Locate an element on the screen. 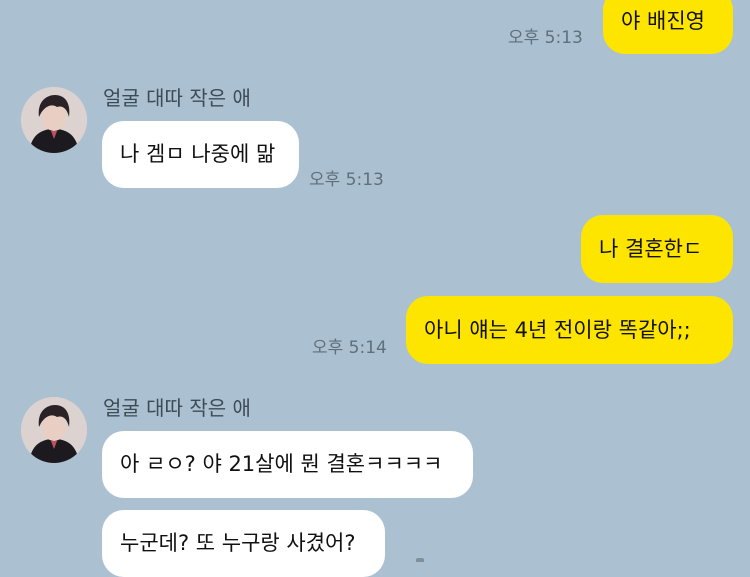 The image size is (750, 577). my-message-bubble: 야 배진영 is located at coordinates (668, 27).